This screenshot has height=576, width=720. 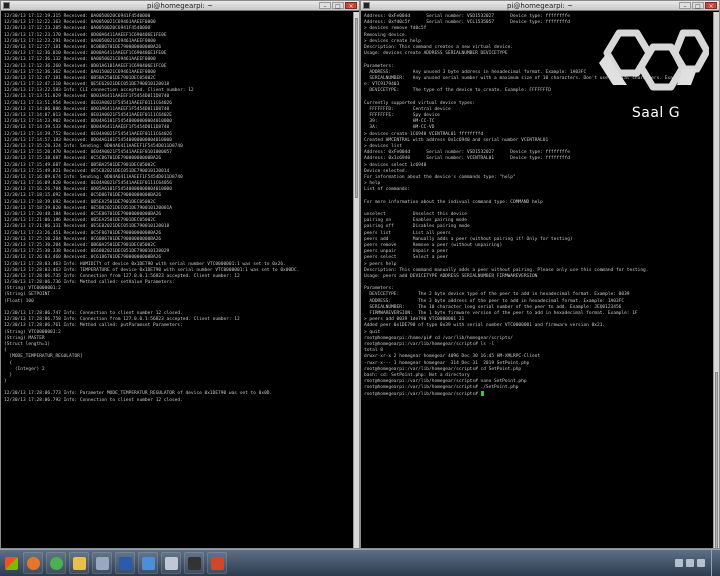 What do you see at coordinates (656, 113) in the screenshot?
I see `logo-text: Saal G` at bounding box center [656, 113].